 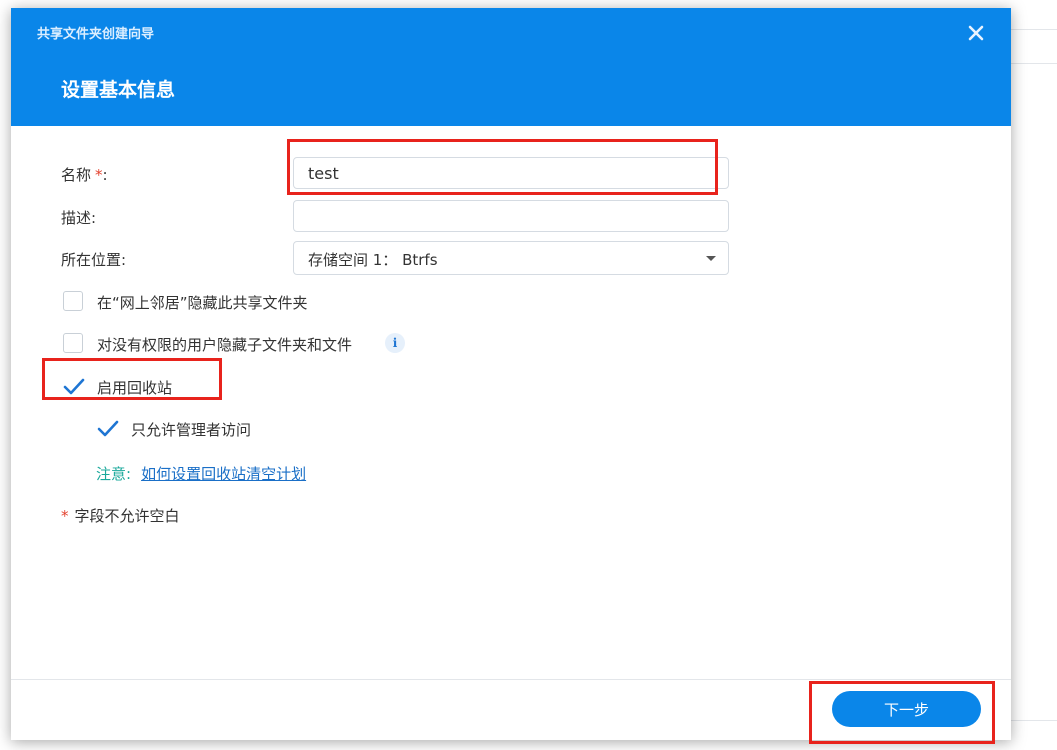 I want to click on recycle-bin-checkbox, so click(x=74, y=386).